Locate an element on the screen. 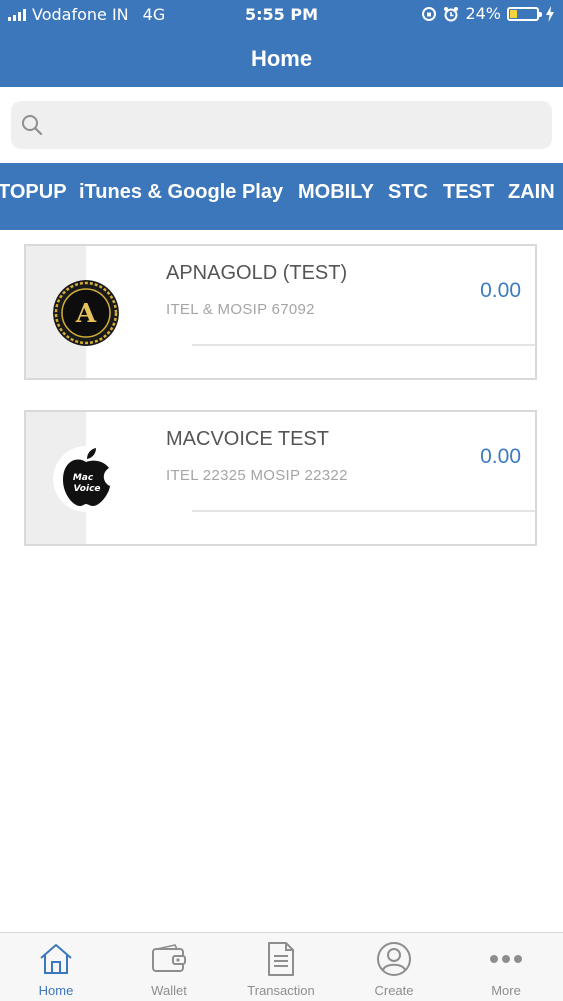  page-title: Home is located at coordinates (281, 58).